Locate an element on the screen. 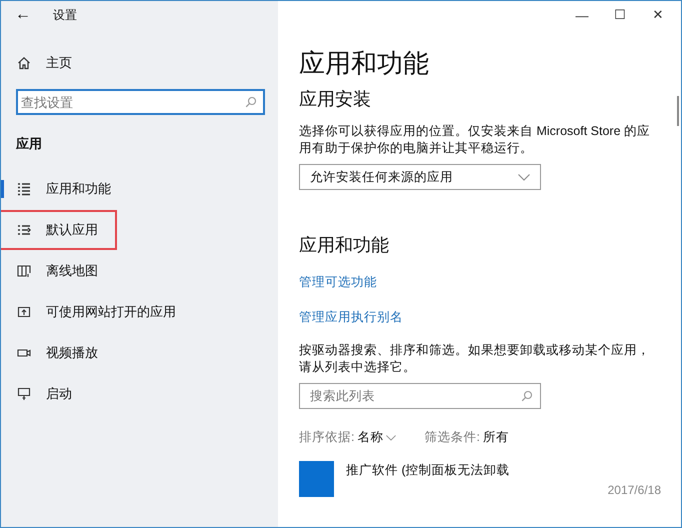 The height and width of the screenshot is (528, 682). search-field: 查找设置 is located at coordinates (140, 102).